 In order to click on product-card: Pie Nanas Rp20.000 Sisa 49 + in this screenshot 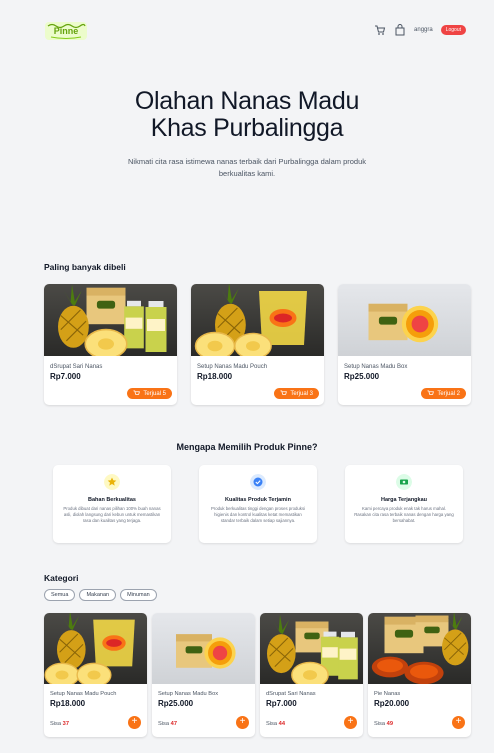, I will do `click(419, 675)`.